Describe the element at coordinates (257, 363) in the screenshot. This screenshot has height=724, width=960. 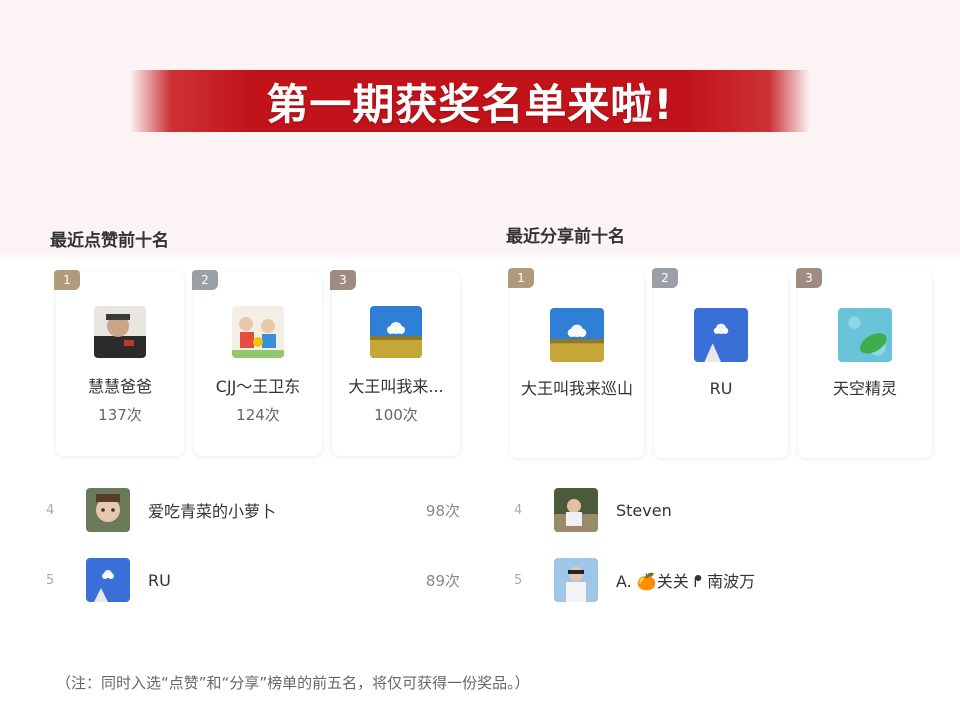
I see `likes-card-2: 2 CJJ～王卫东 124次` at that location.